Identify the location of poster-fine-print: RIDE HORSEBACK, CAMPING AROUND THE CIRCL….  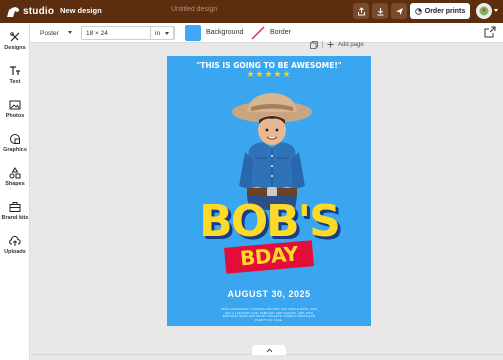
(269, 314).